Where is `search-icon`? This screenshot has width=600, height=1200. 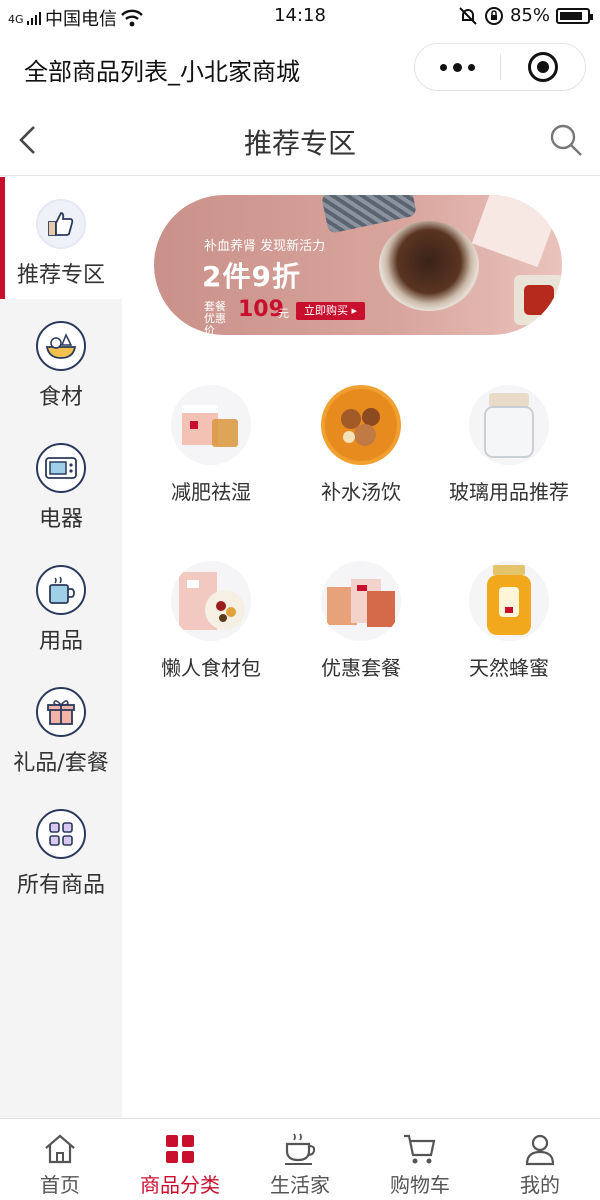 search-icon is located at coordinates (566, 140).